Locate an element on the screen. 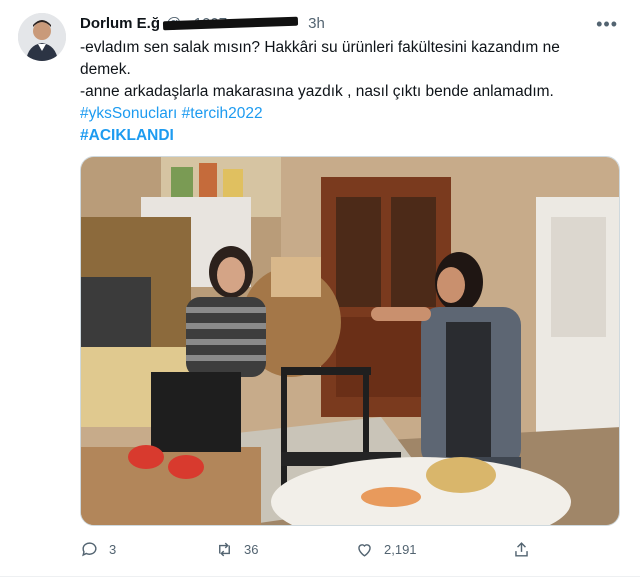 Image resolution: width=640 pixels, height=577 pixels. heart-icon is located at coordinates (364, 550).